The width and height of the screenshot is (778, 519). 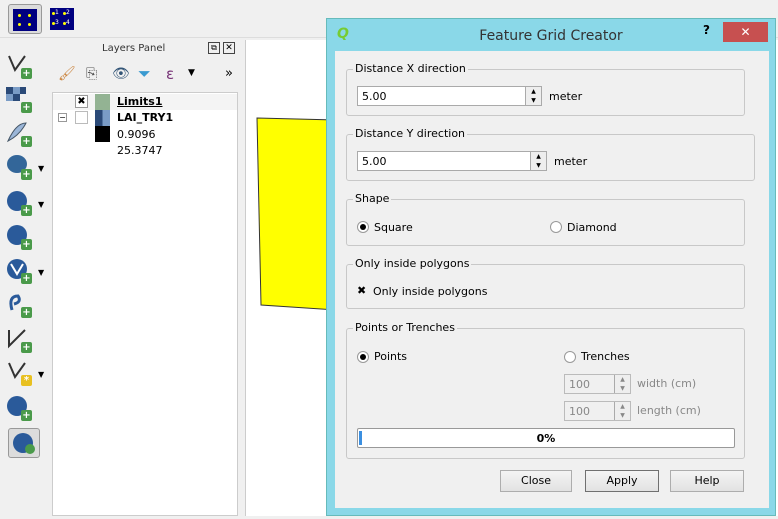 I want to click on width-spinbox: 100 ▲ ▼, so click(x=597, y=384).